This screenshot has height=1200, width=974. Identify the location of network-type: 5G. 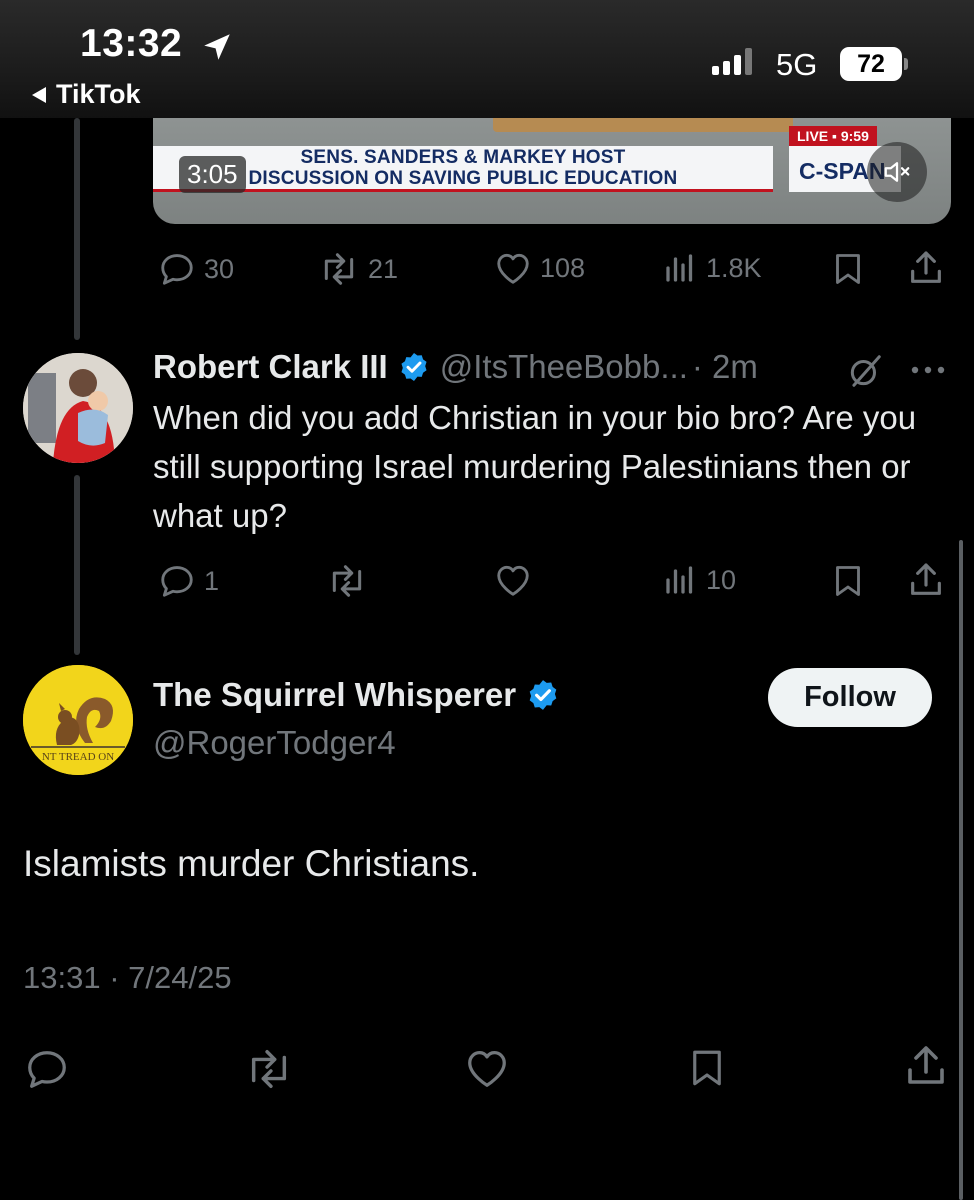
(797, 64).